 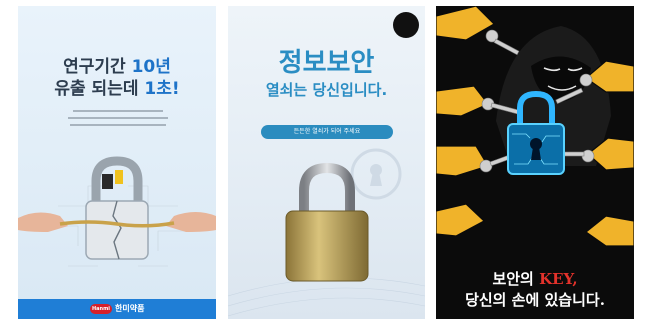 I want to click on cracked-padlock-illustration, so click(x=117, y=211).